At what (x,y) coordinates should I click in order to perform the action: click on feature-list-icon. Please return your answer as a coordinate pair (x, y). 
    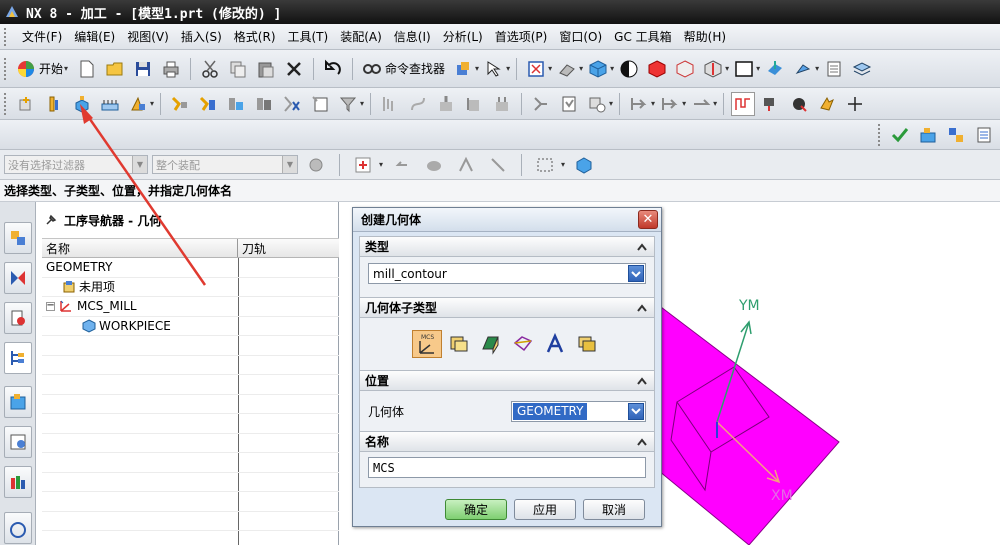
    Looking at the image, I should click on (984, 135).